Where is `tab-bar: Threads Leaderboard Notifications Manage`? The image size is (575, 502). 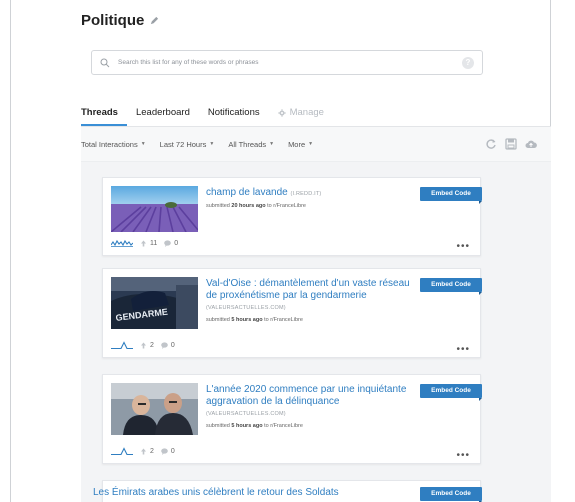
tab-bar: Threads Leaderboard Notifications Manage is located at coordinates (316, 114).